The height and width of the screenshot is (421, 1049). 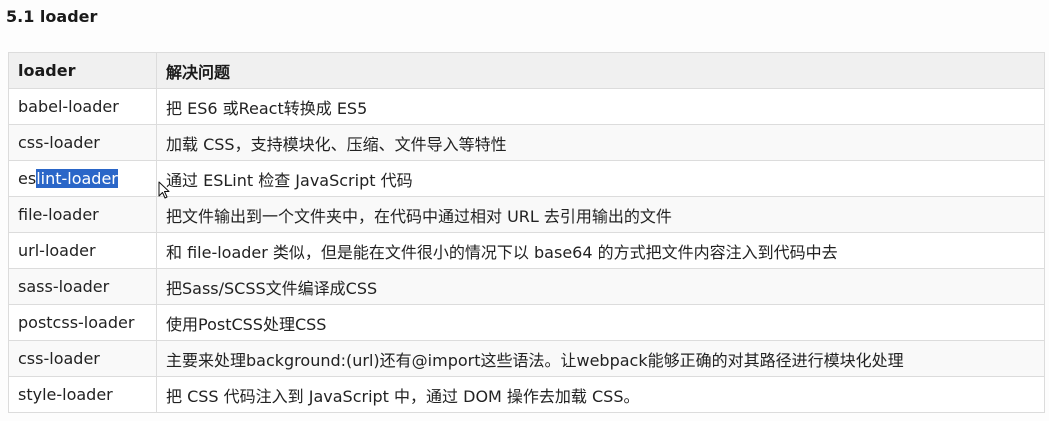 I want to click on table-row: sass-loader 把Sass/SCSS文件编译成CSS, so click(x=526, y=286).